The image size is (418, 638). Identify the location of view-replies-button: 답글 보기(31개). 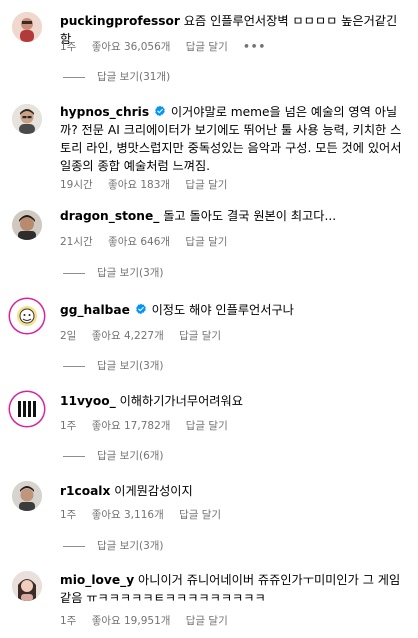
(116, 76).